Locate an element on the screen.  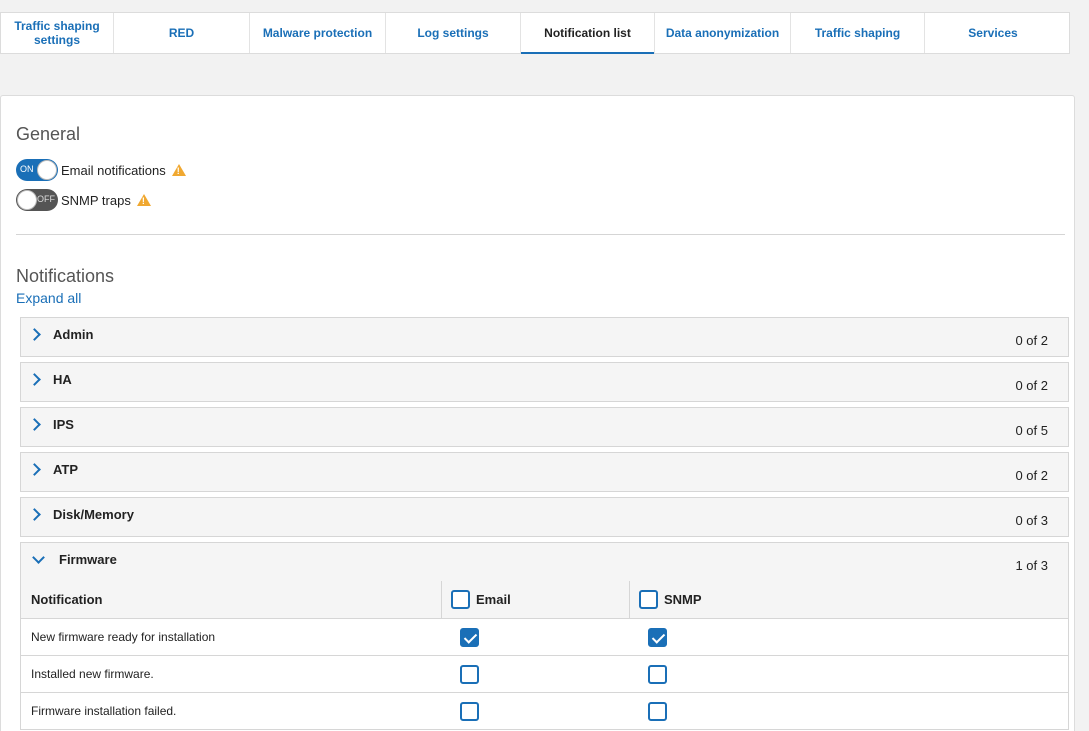
header-snmp-label: SNMP is located at coordinates (683, 599).